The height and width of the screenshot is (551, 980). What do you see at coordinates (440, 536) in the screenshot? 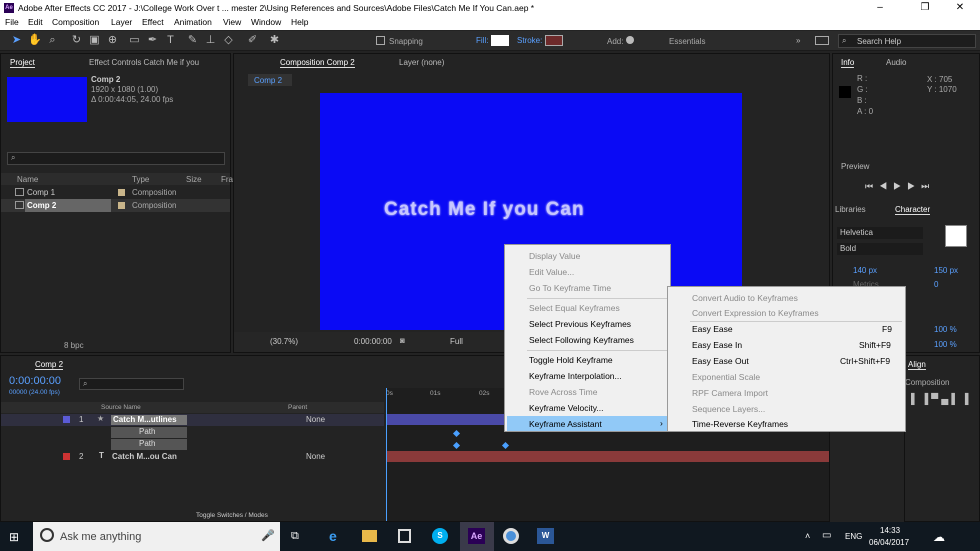
I see `skype-icon: S` at bounding box center [440, 536].